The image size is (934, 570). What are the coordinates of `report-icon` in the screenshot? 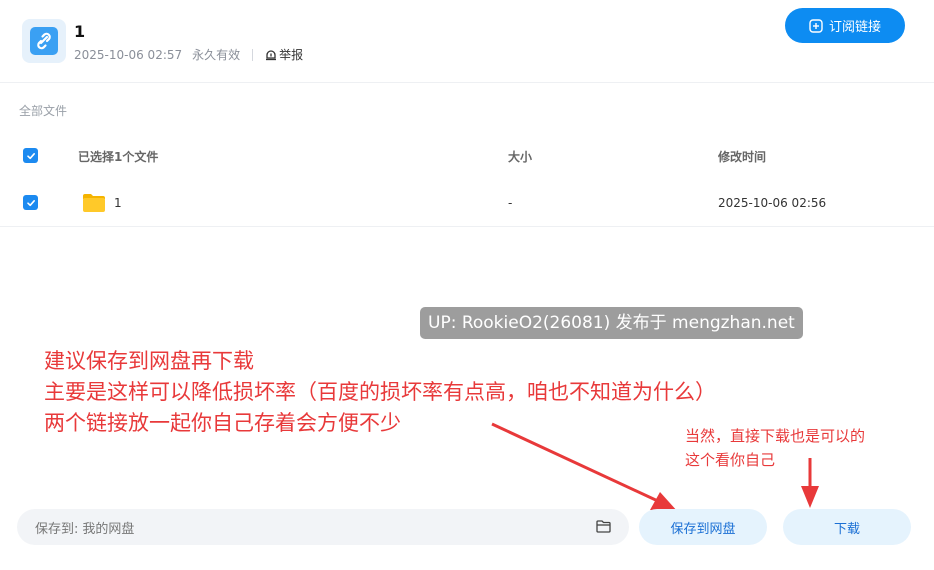 It's located at (271, 54).